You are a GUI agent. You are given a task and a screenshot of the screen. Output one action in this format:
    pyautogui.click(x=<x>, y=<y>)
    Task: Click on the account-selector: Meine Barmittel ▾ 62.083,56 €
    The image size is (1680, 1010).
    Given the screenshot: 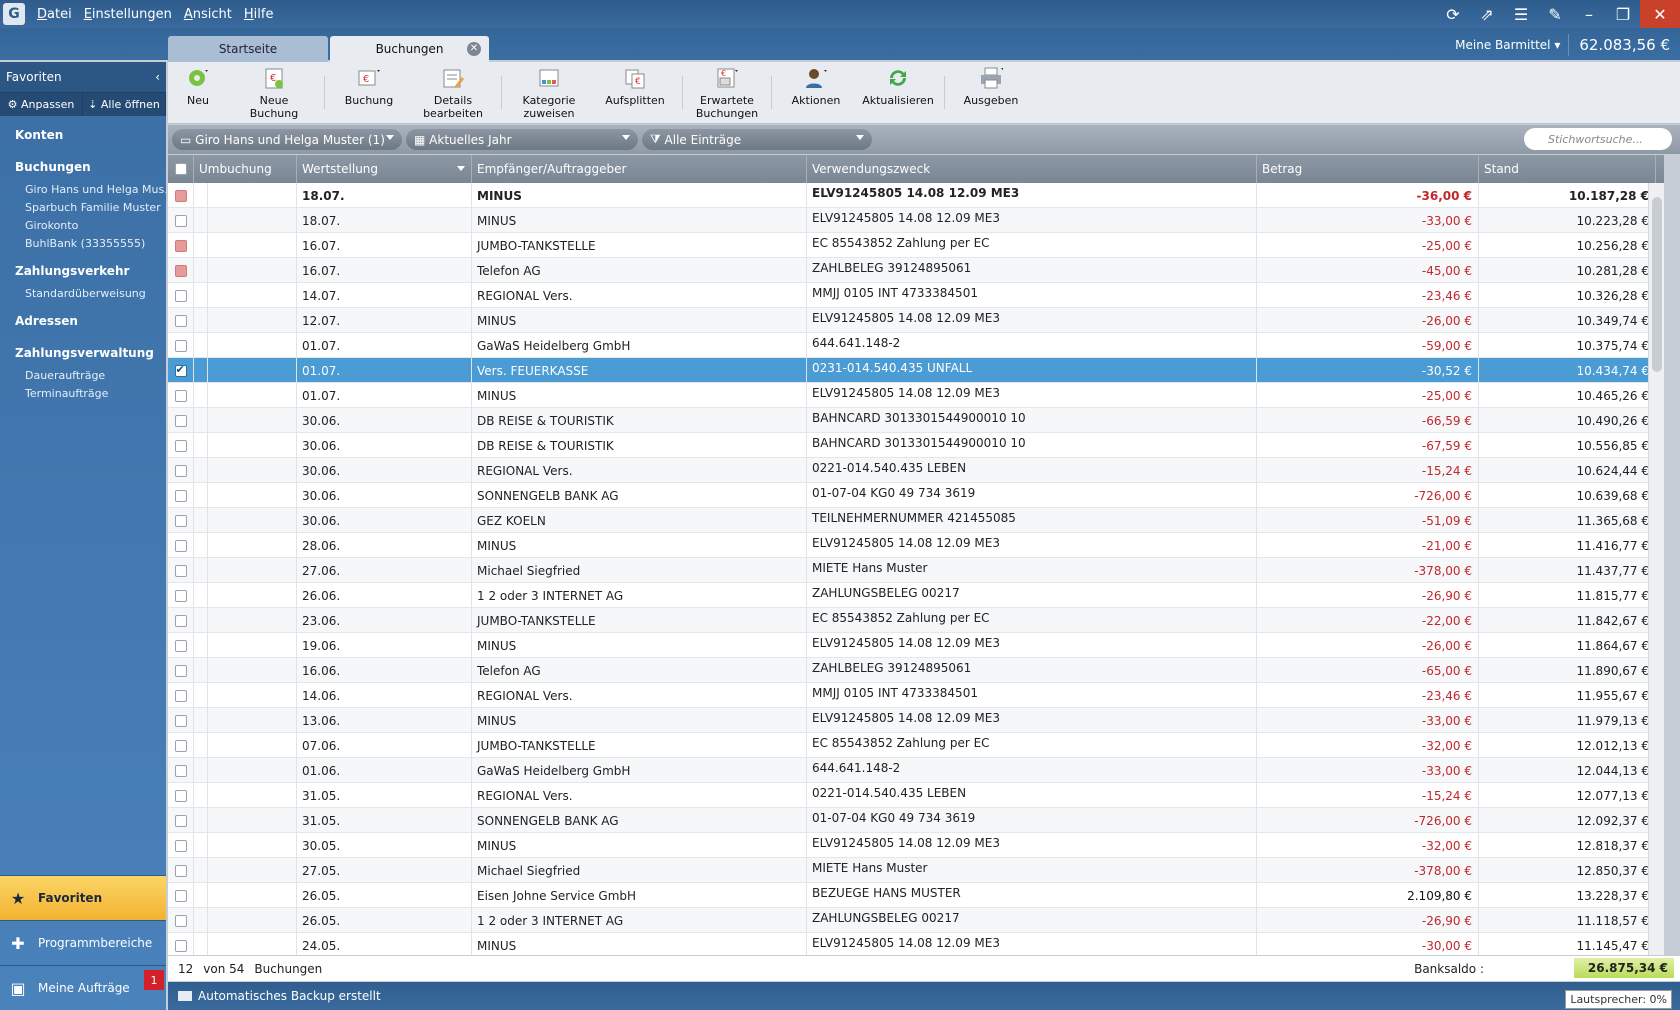 What is the action you would take?
    pyautogui.click(x=1558, y=45)
    